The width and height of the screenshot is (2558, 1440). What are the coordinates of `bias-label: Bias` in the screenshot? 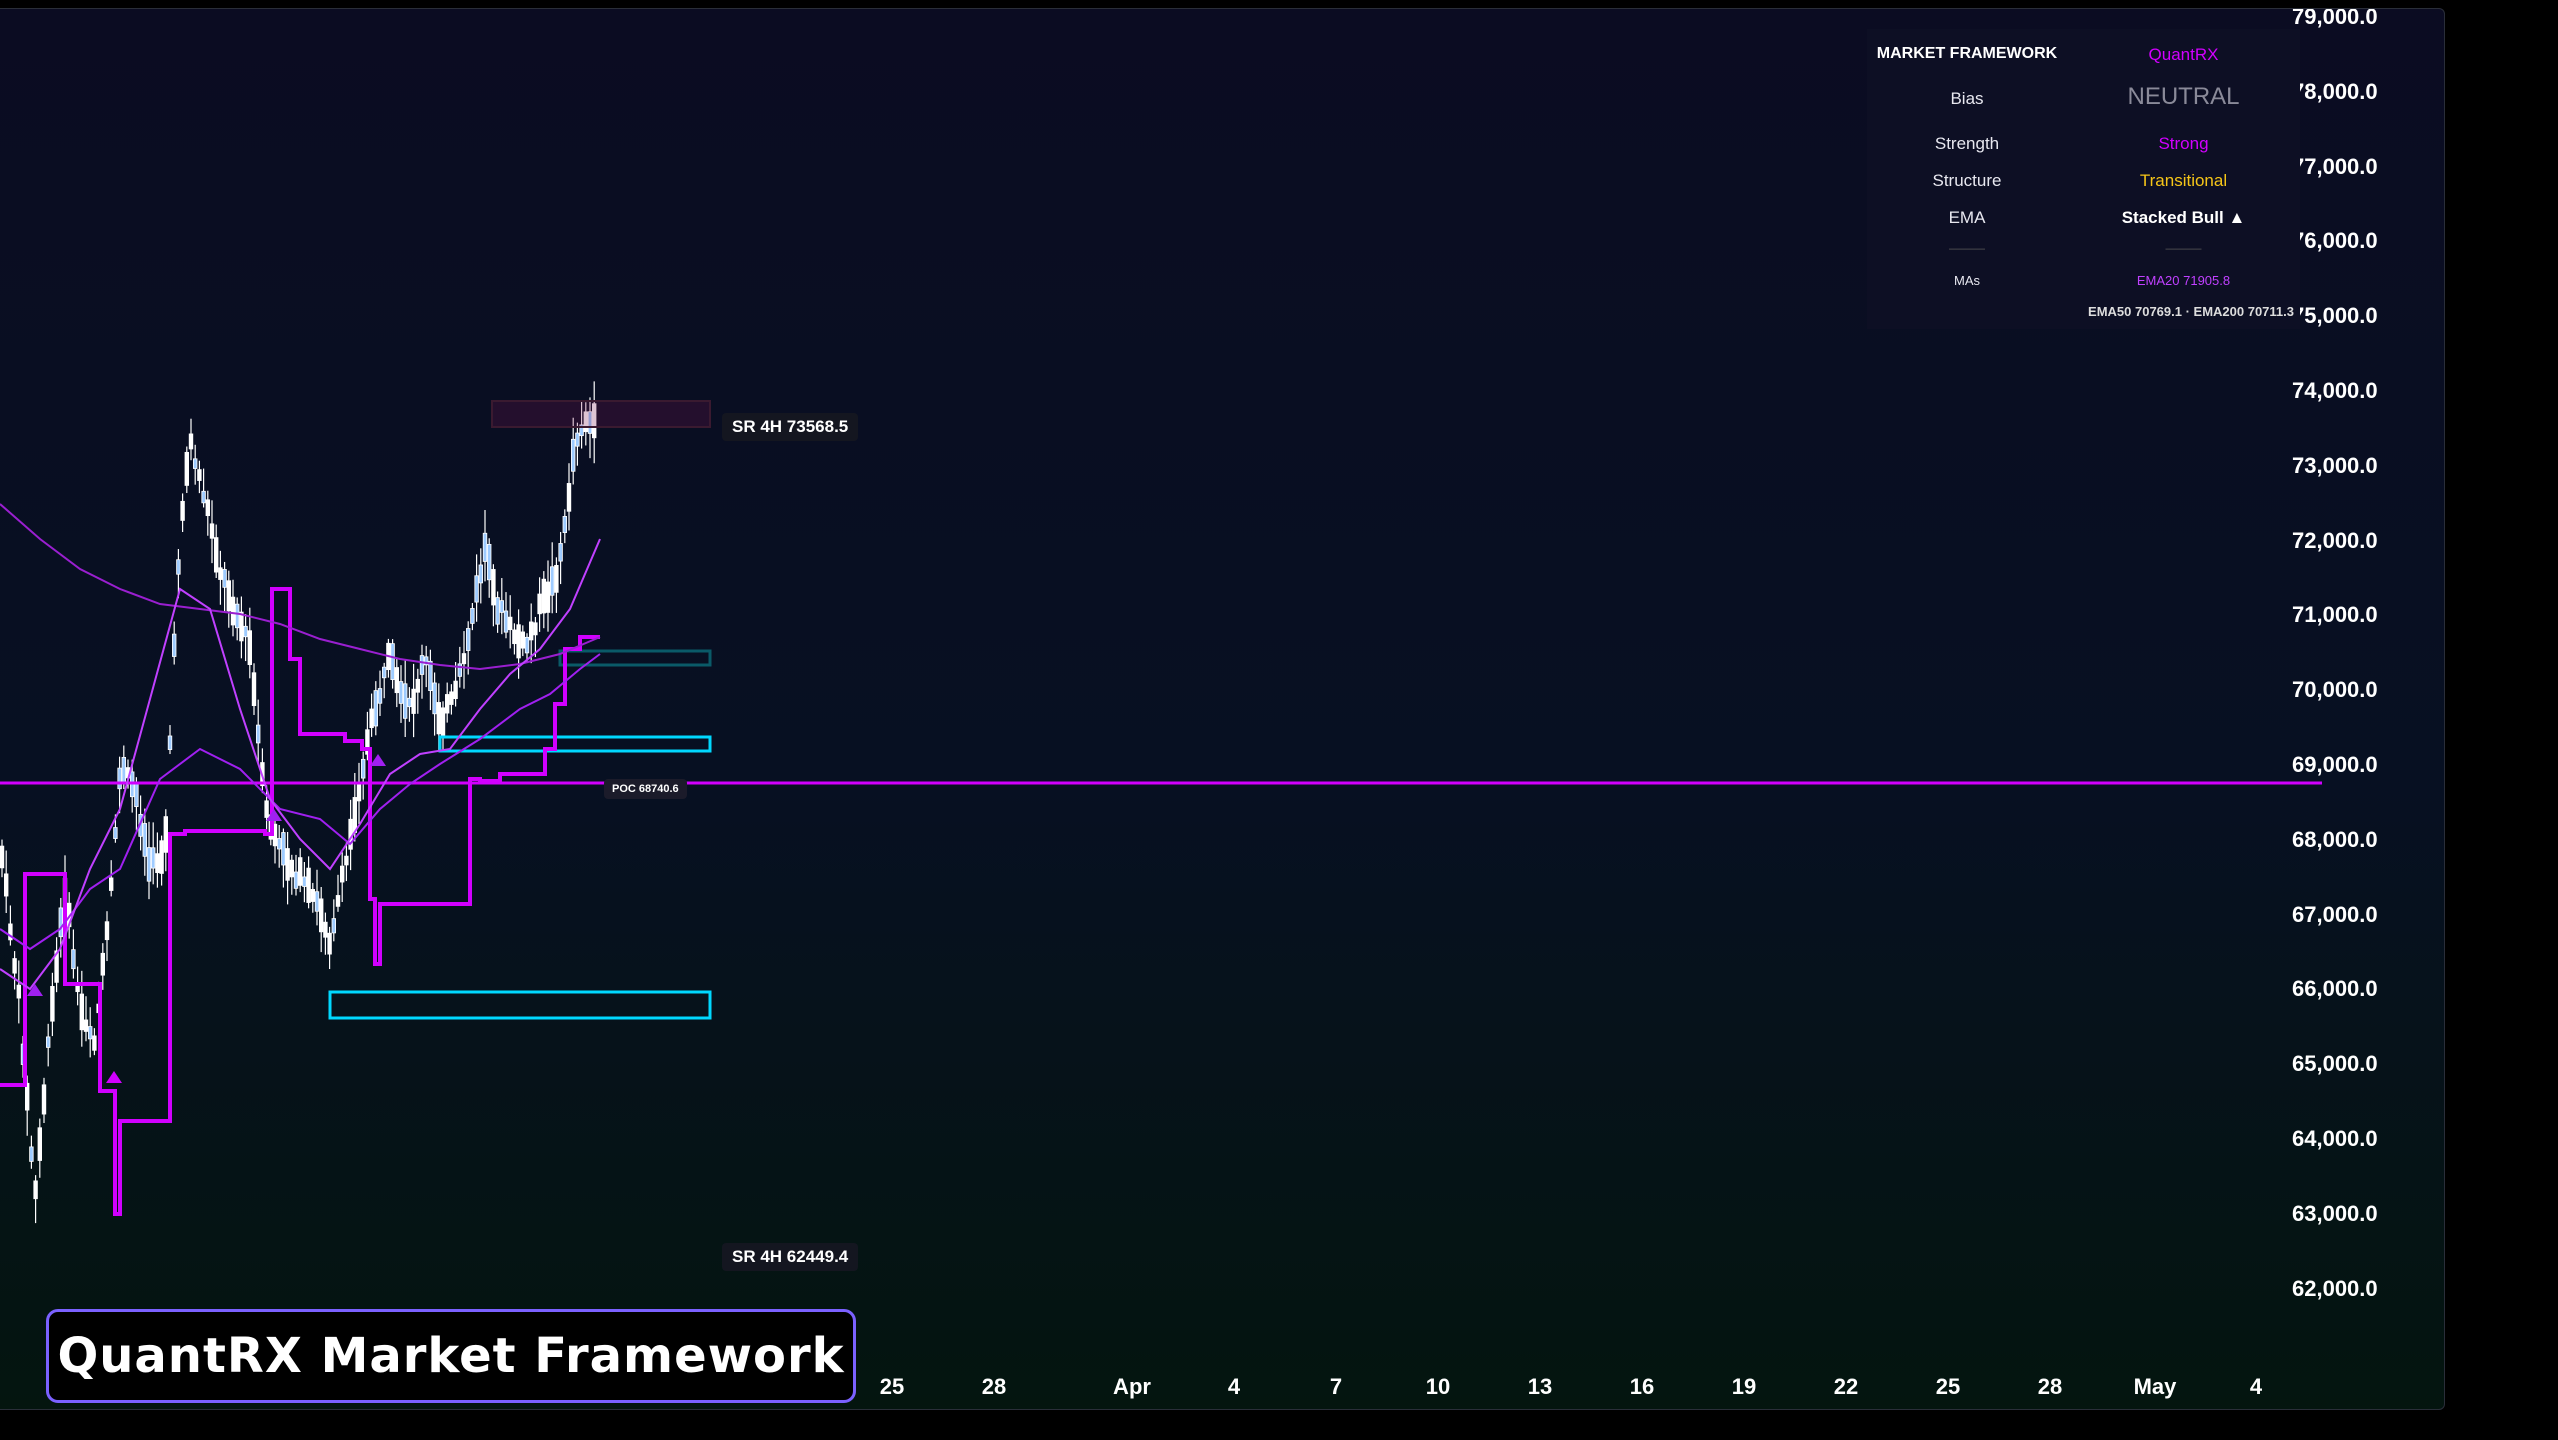 It's located at (1967, 98).